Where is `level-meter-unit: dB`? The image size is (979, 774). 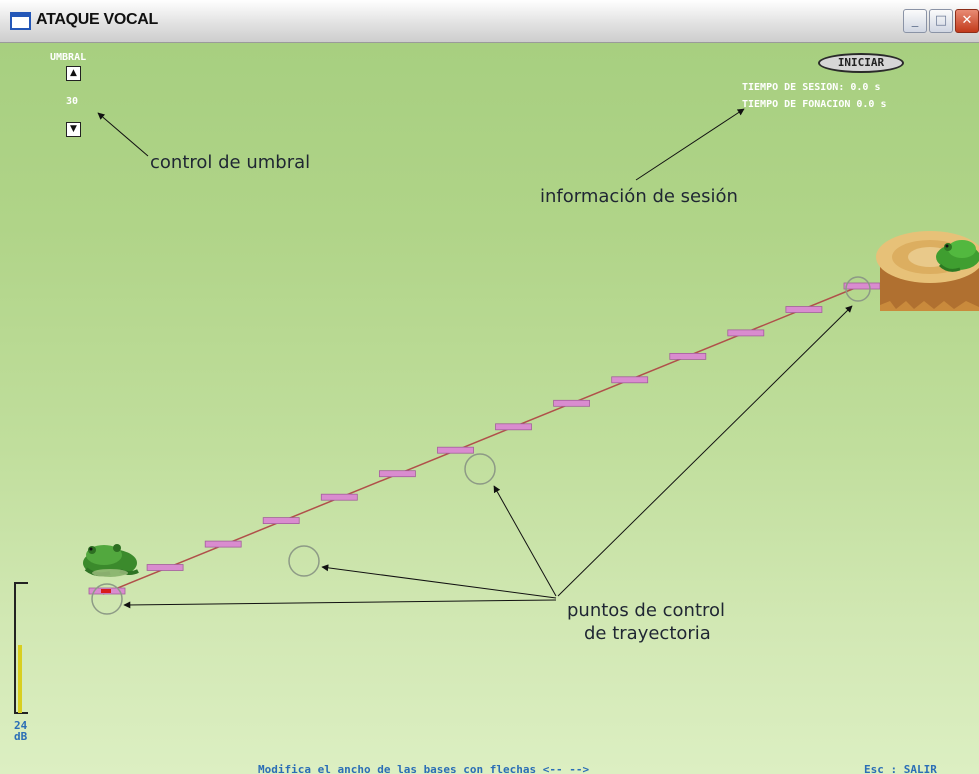
level-meter-unit: dB is located at coordinates (21, 736).